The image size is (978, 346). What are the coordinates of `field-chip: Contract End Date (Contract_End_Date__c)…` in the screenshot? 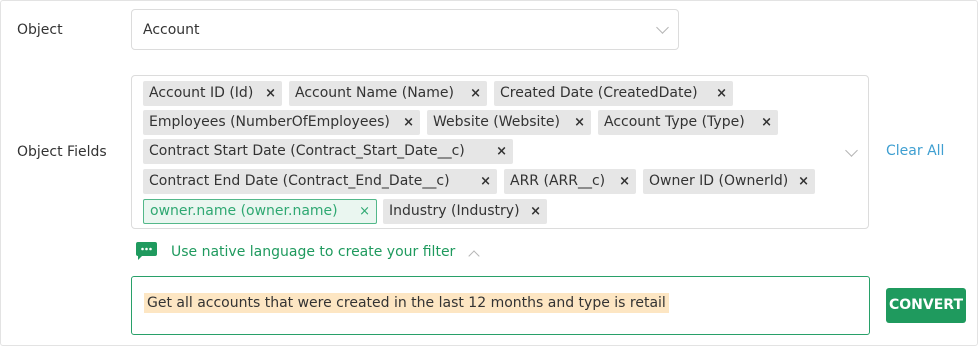 It's located at (320, 181).